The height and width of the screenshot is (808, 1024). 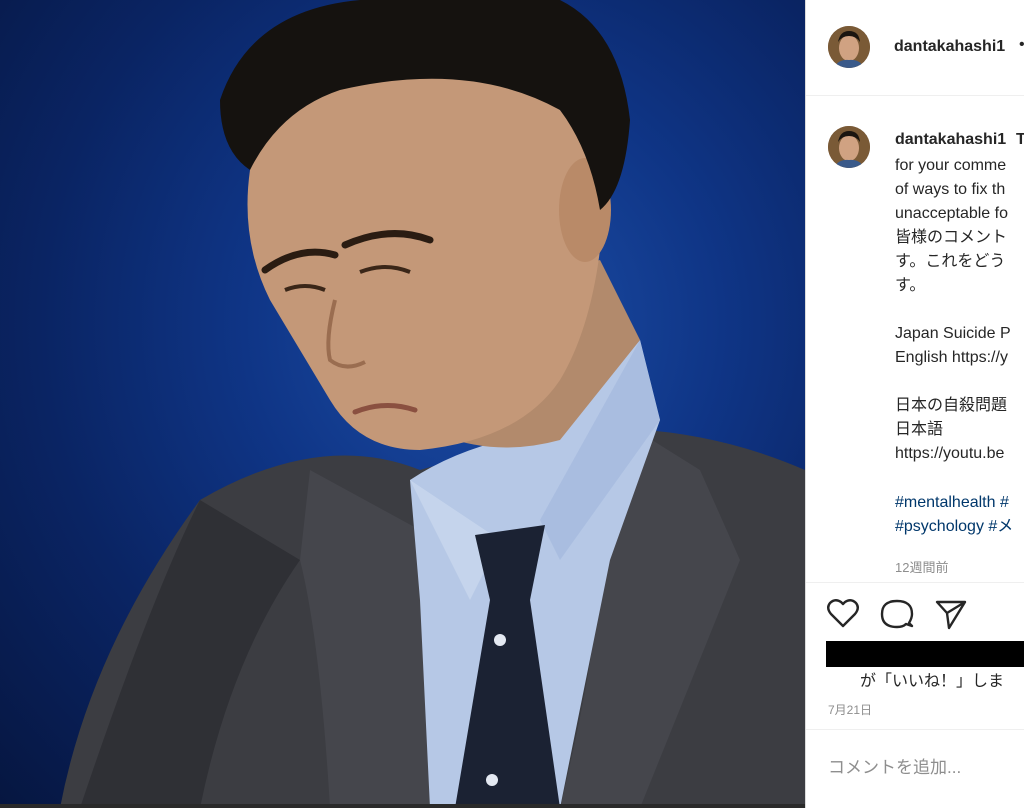 I want to click on comment-row, so click(x=915, y=768).